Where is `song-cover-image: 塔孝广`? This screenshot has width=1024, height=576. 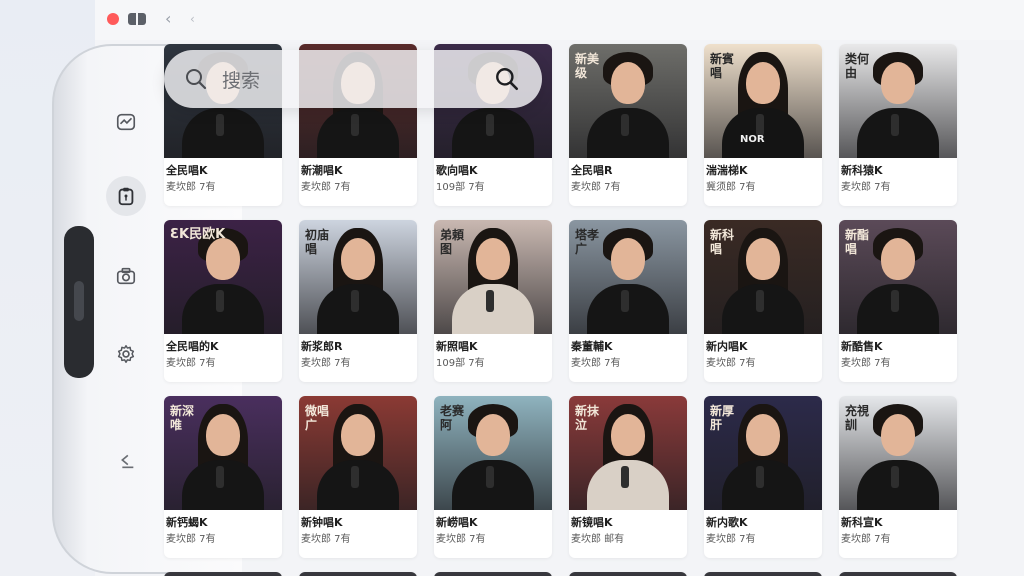
song-cover-image: 塔孝广 is located at coordinates (628, 277).